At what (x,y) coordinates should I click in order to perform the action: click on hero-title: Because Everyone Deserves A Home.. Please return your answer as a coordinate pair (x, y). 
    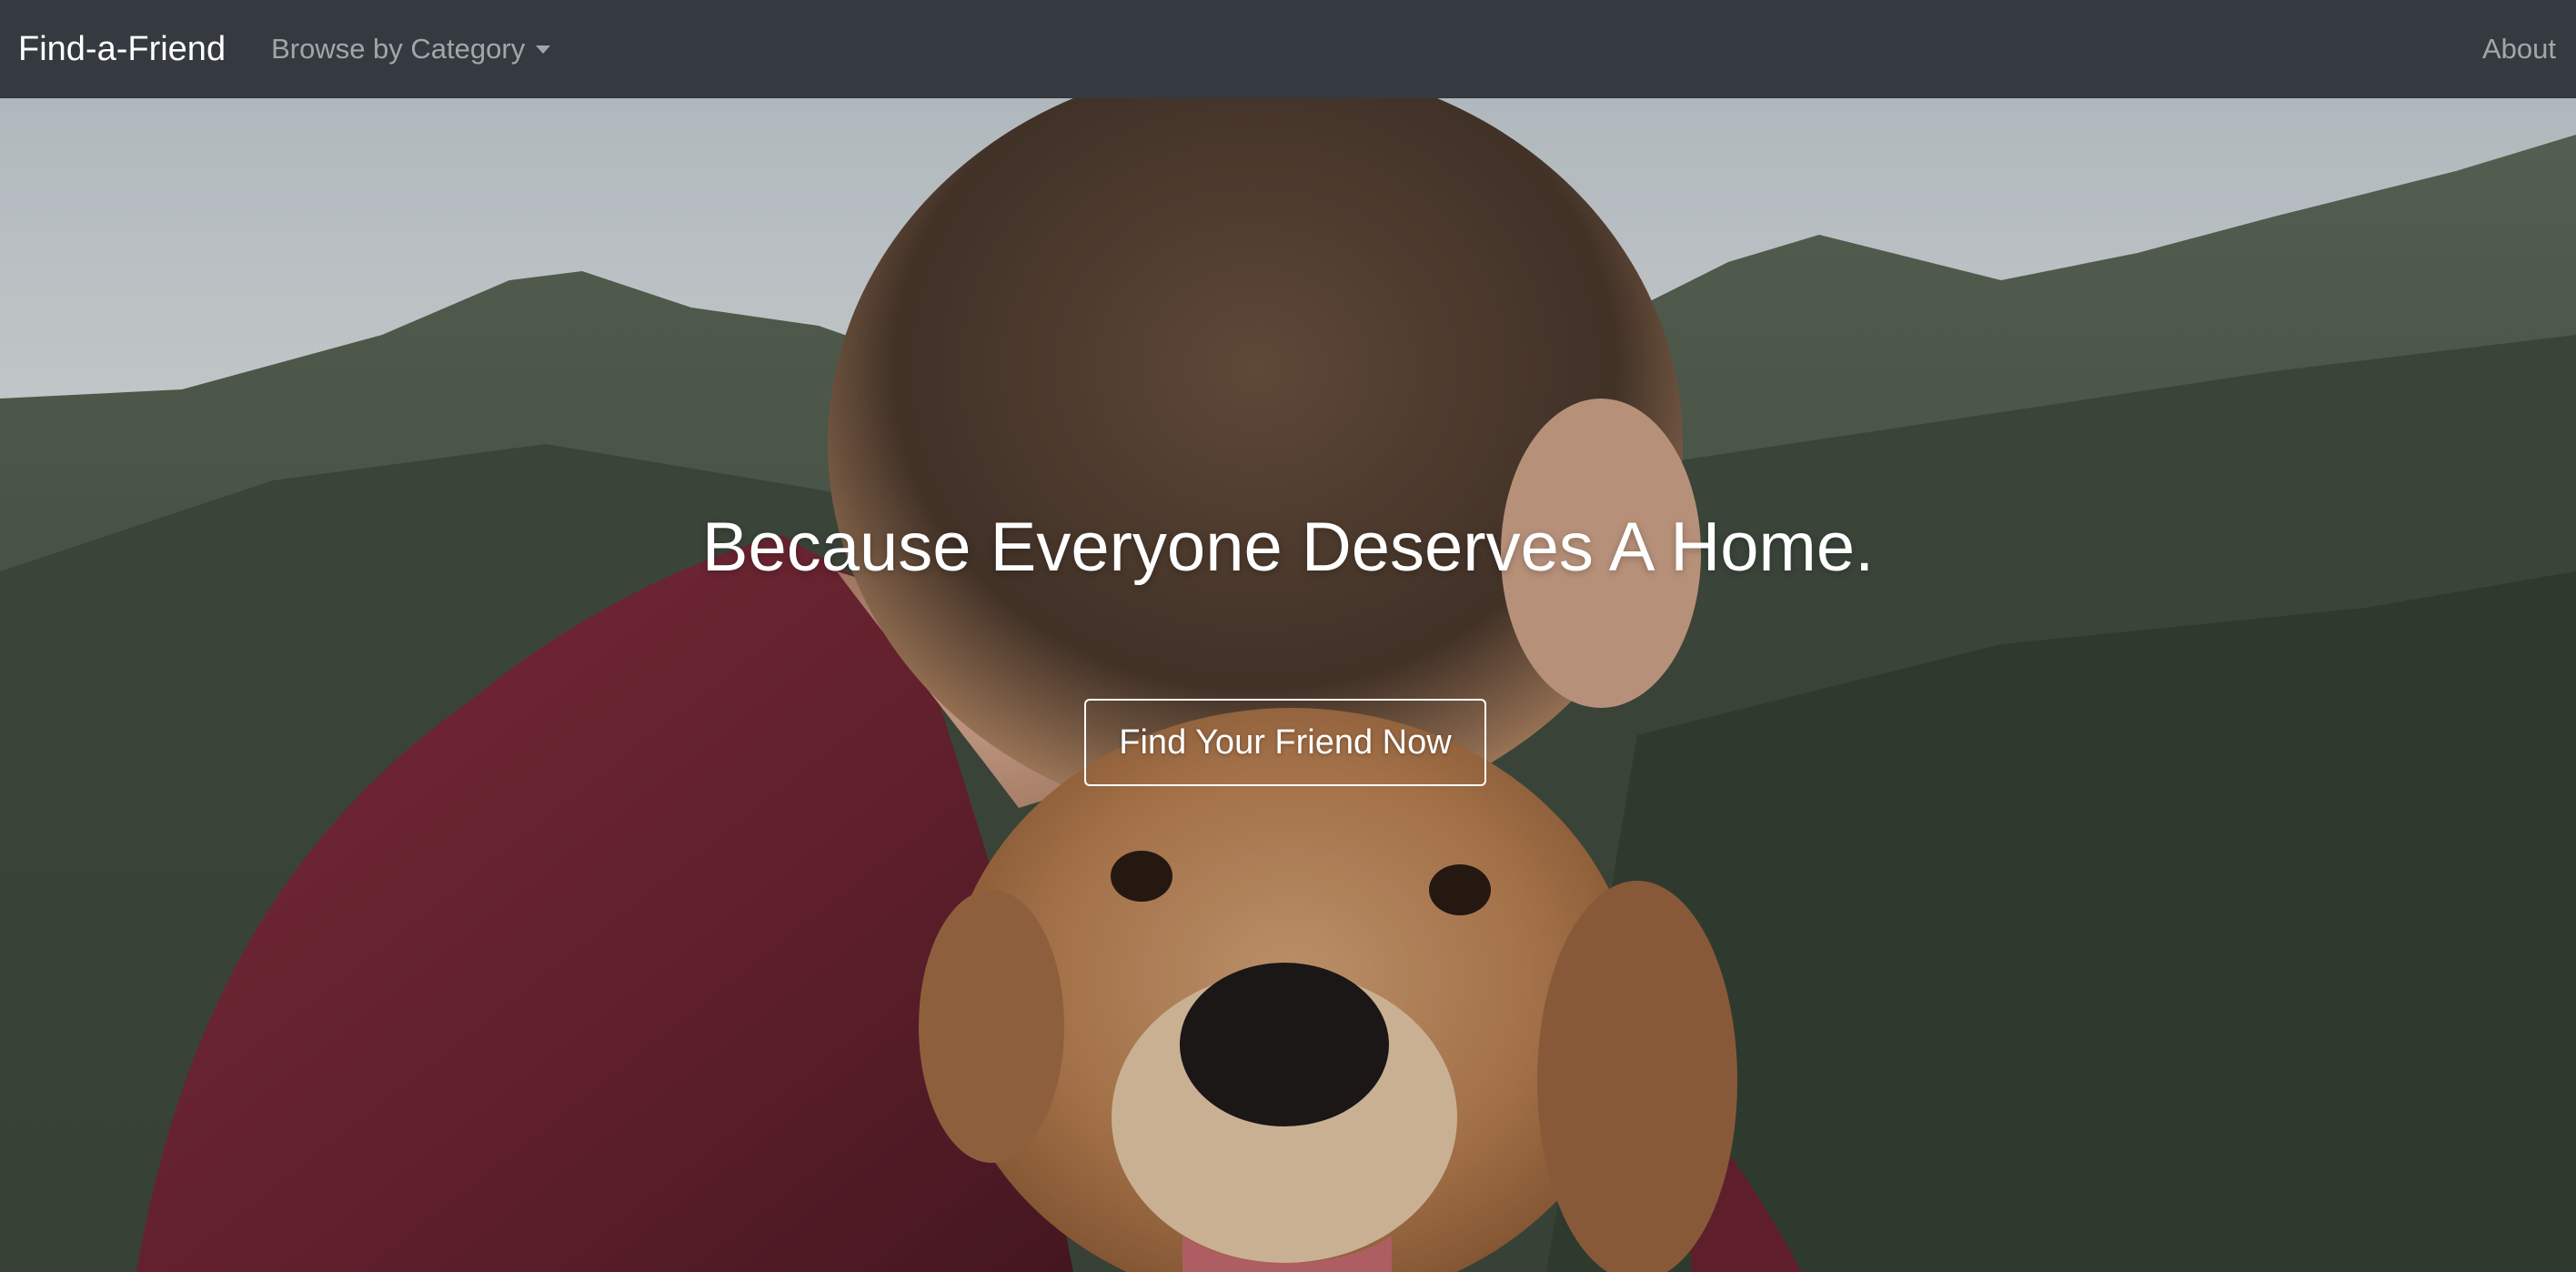
    Looking at the image, I should click on (1288, 547).